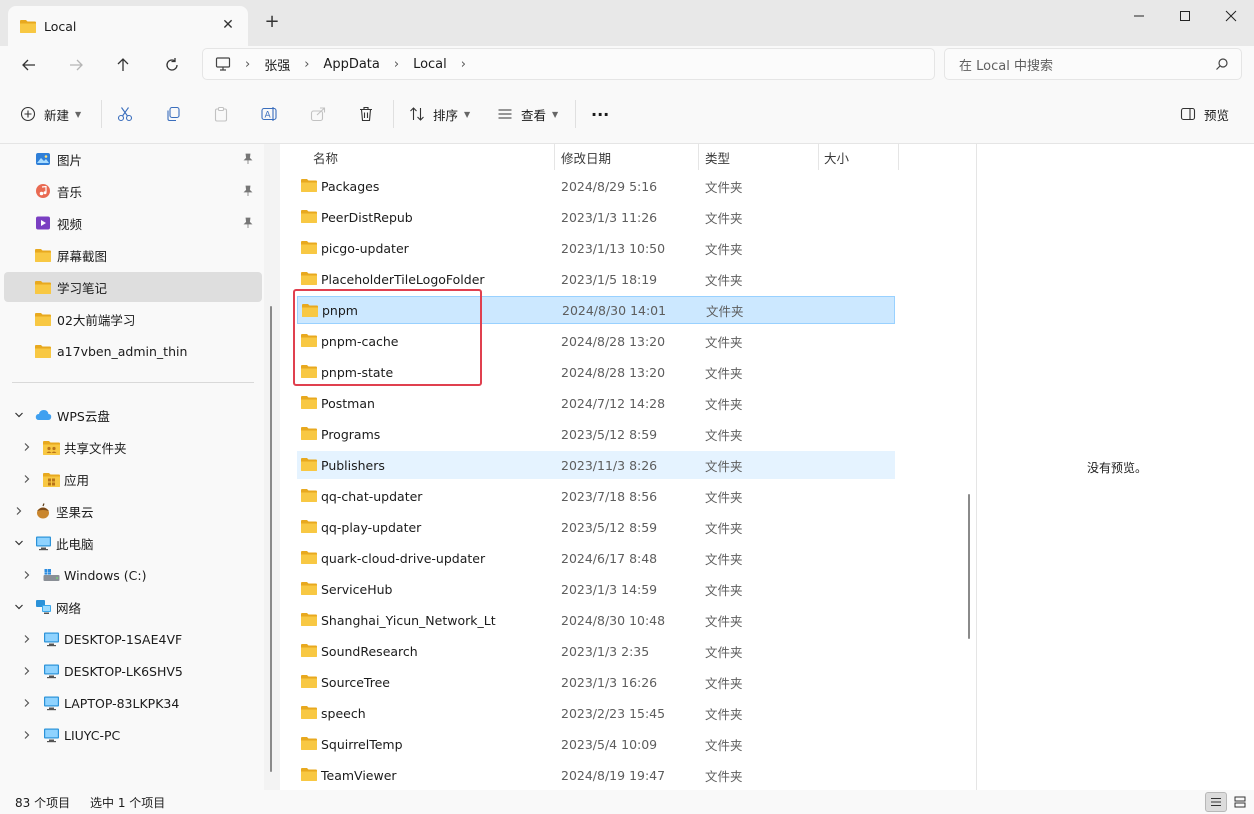 The width and height of the screenshot is (1254, 814). I want to click on file-row: ServiceHub 2023/1/3 14:59 文件夹, so click(596, 589).